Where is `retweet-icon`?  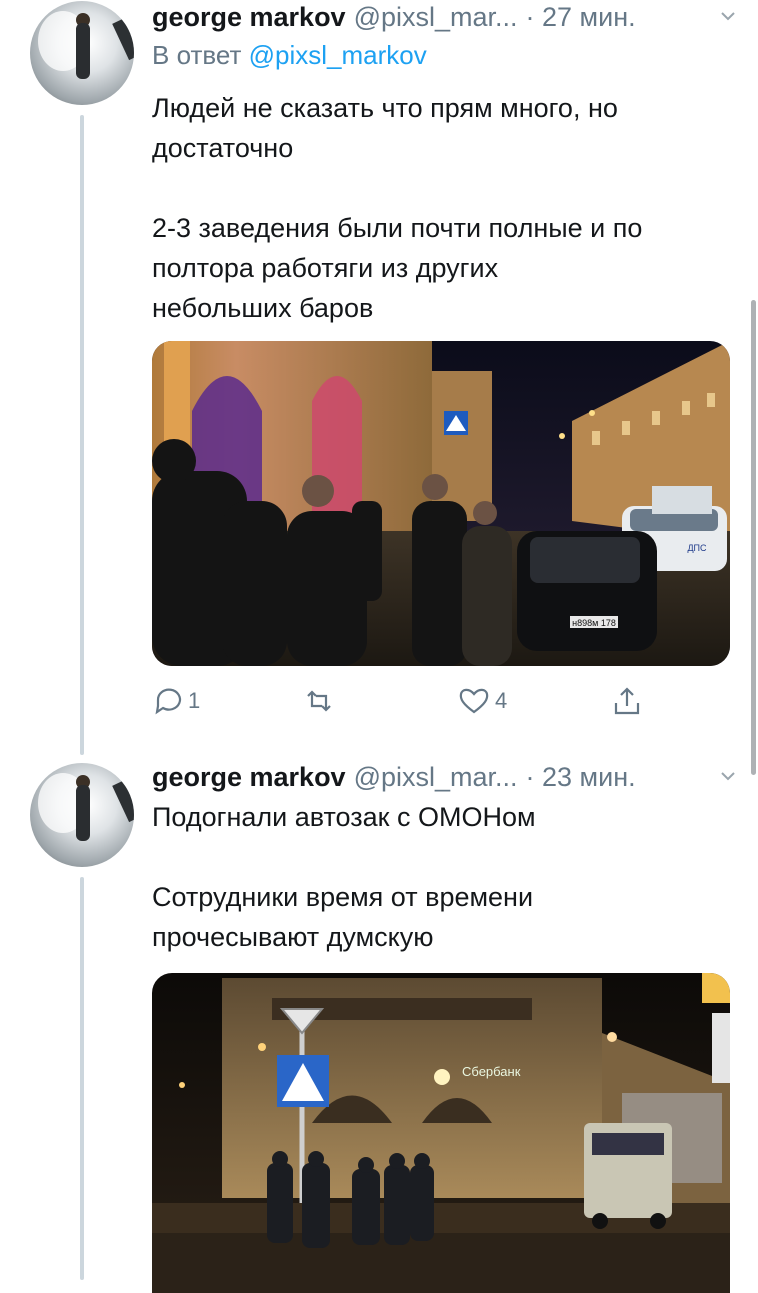 retweet-icon is located at coordinates (319, 701).